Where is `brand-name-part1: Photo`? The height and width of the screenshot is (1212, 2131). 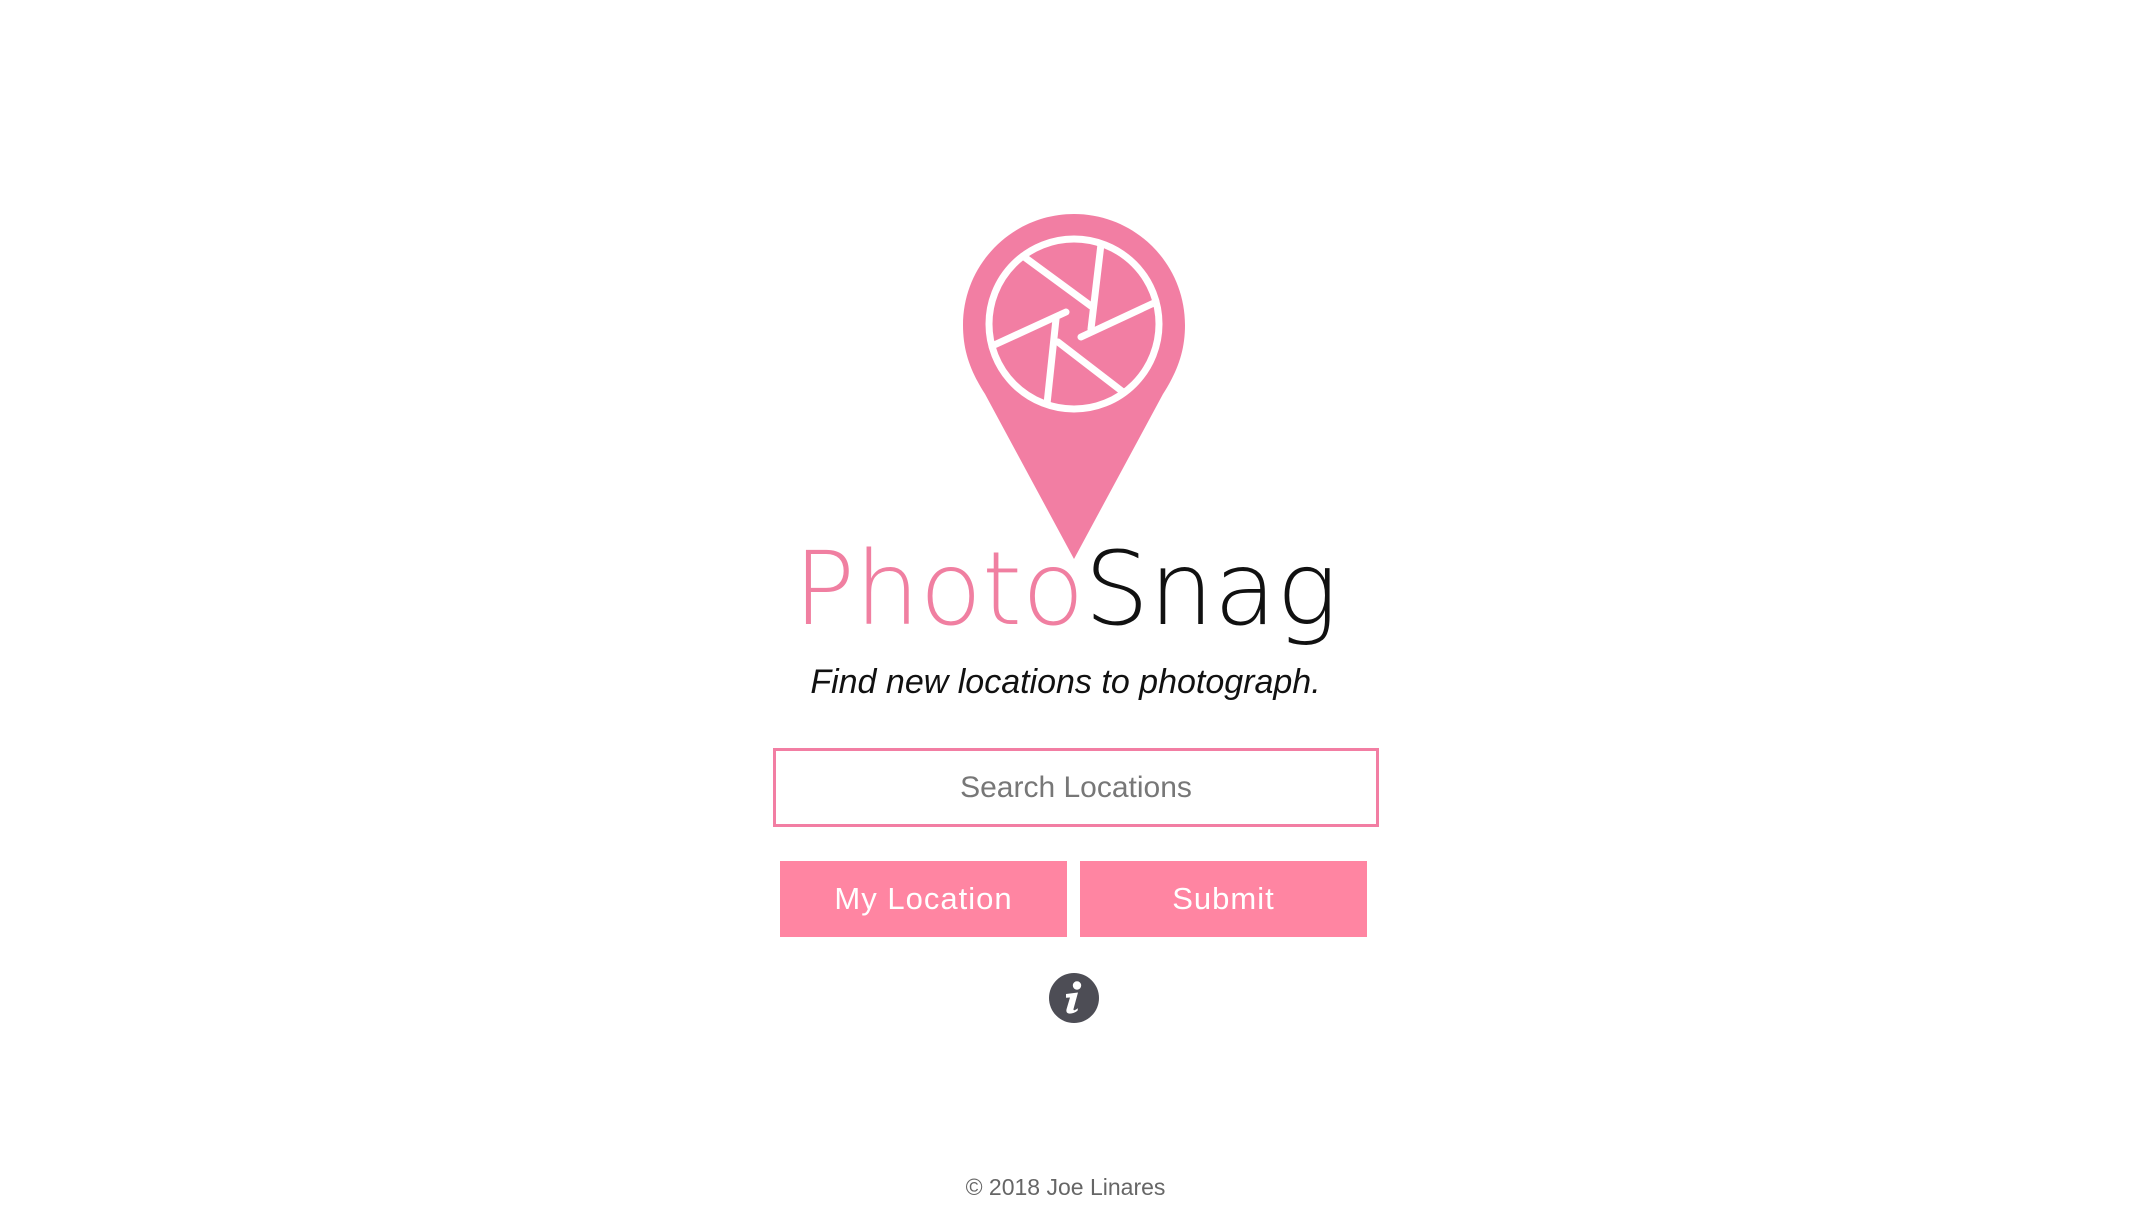 brand-name-part1: Photo is located at coordinates (939, 589).